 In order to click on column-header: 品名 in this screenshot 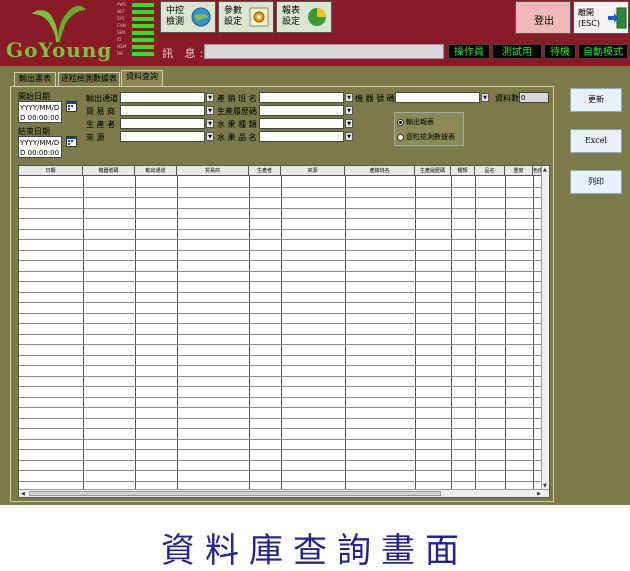, I will do `click(490, 171)`.